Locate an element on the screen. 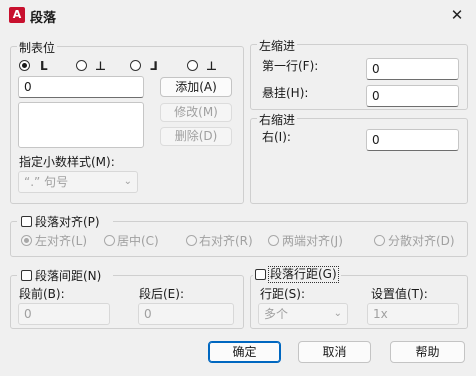  align-right-radio is located at coordinates (191, 240).